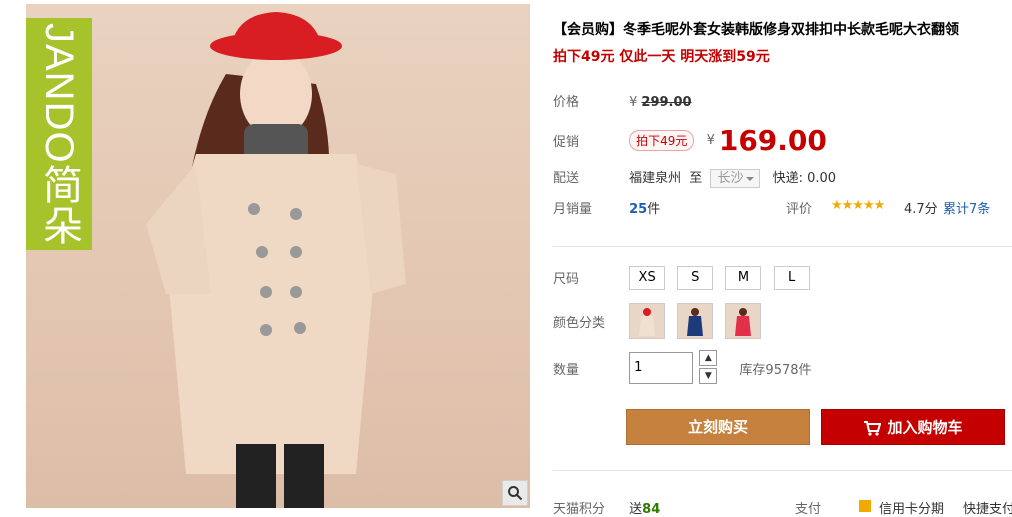  What do you see at coordinates (579, 323) in the screenshot?
I see `color-label: 颜色分类` at bounding box center [579, 323].